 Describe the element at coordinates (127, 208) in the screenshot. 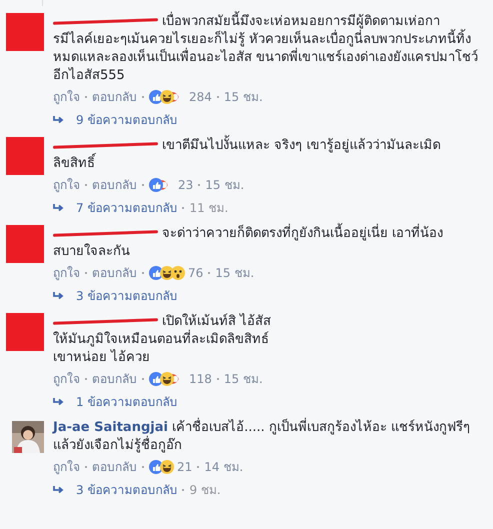

I see `view-replies-link: 7 ข้อความตอบกลับ` at that location.